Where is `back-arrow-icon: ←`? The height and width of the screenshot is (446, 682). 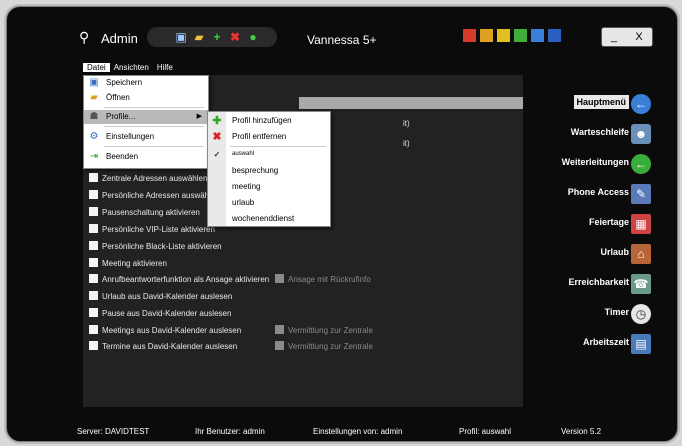 back-arrow-icon: ← is located at coordinates (641, 104).